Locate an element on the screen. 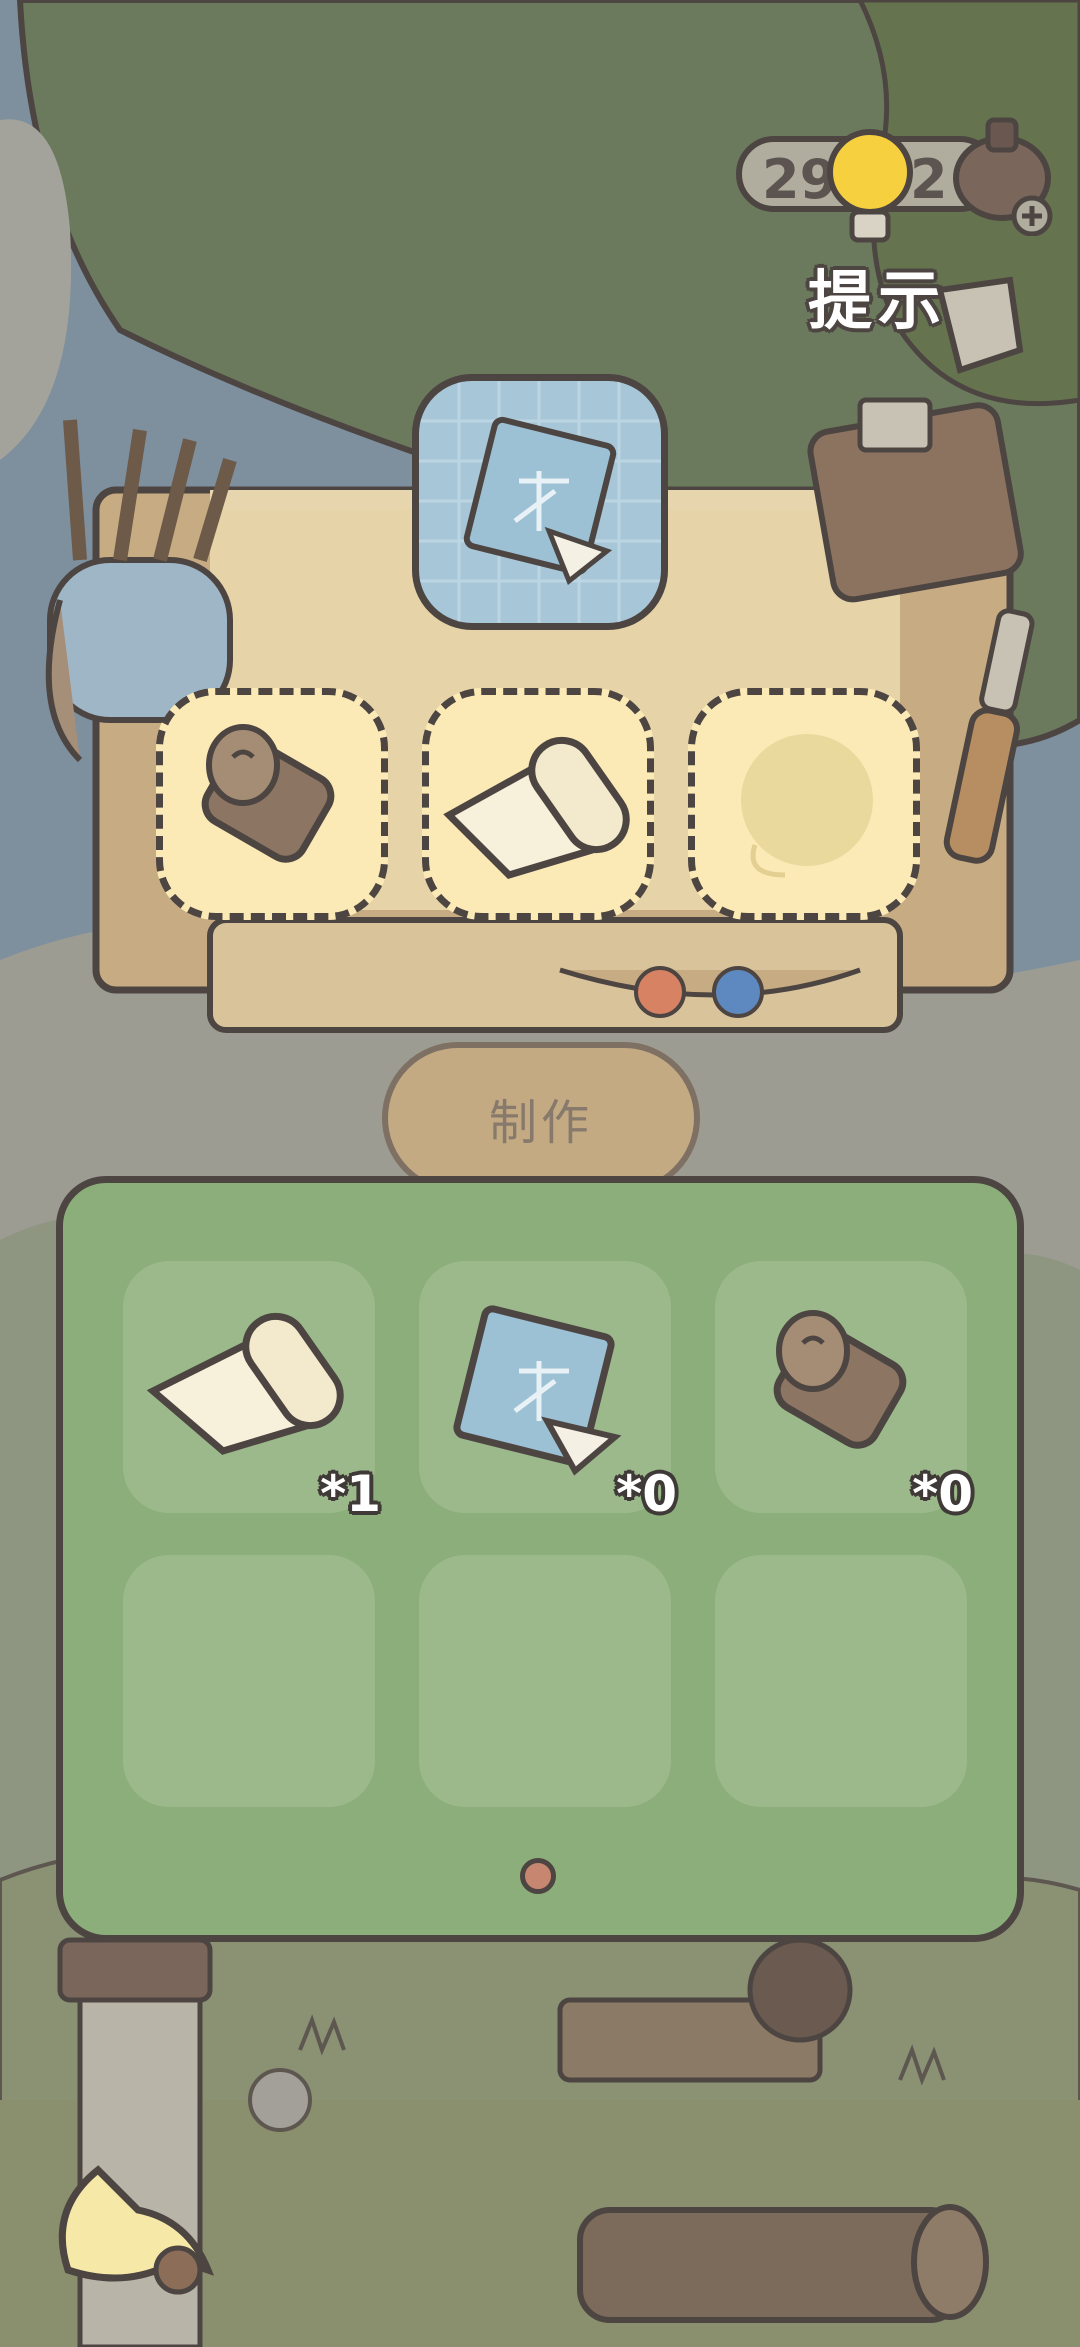  target-item-frame is located at coordinates (540, 502).